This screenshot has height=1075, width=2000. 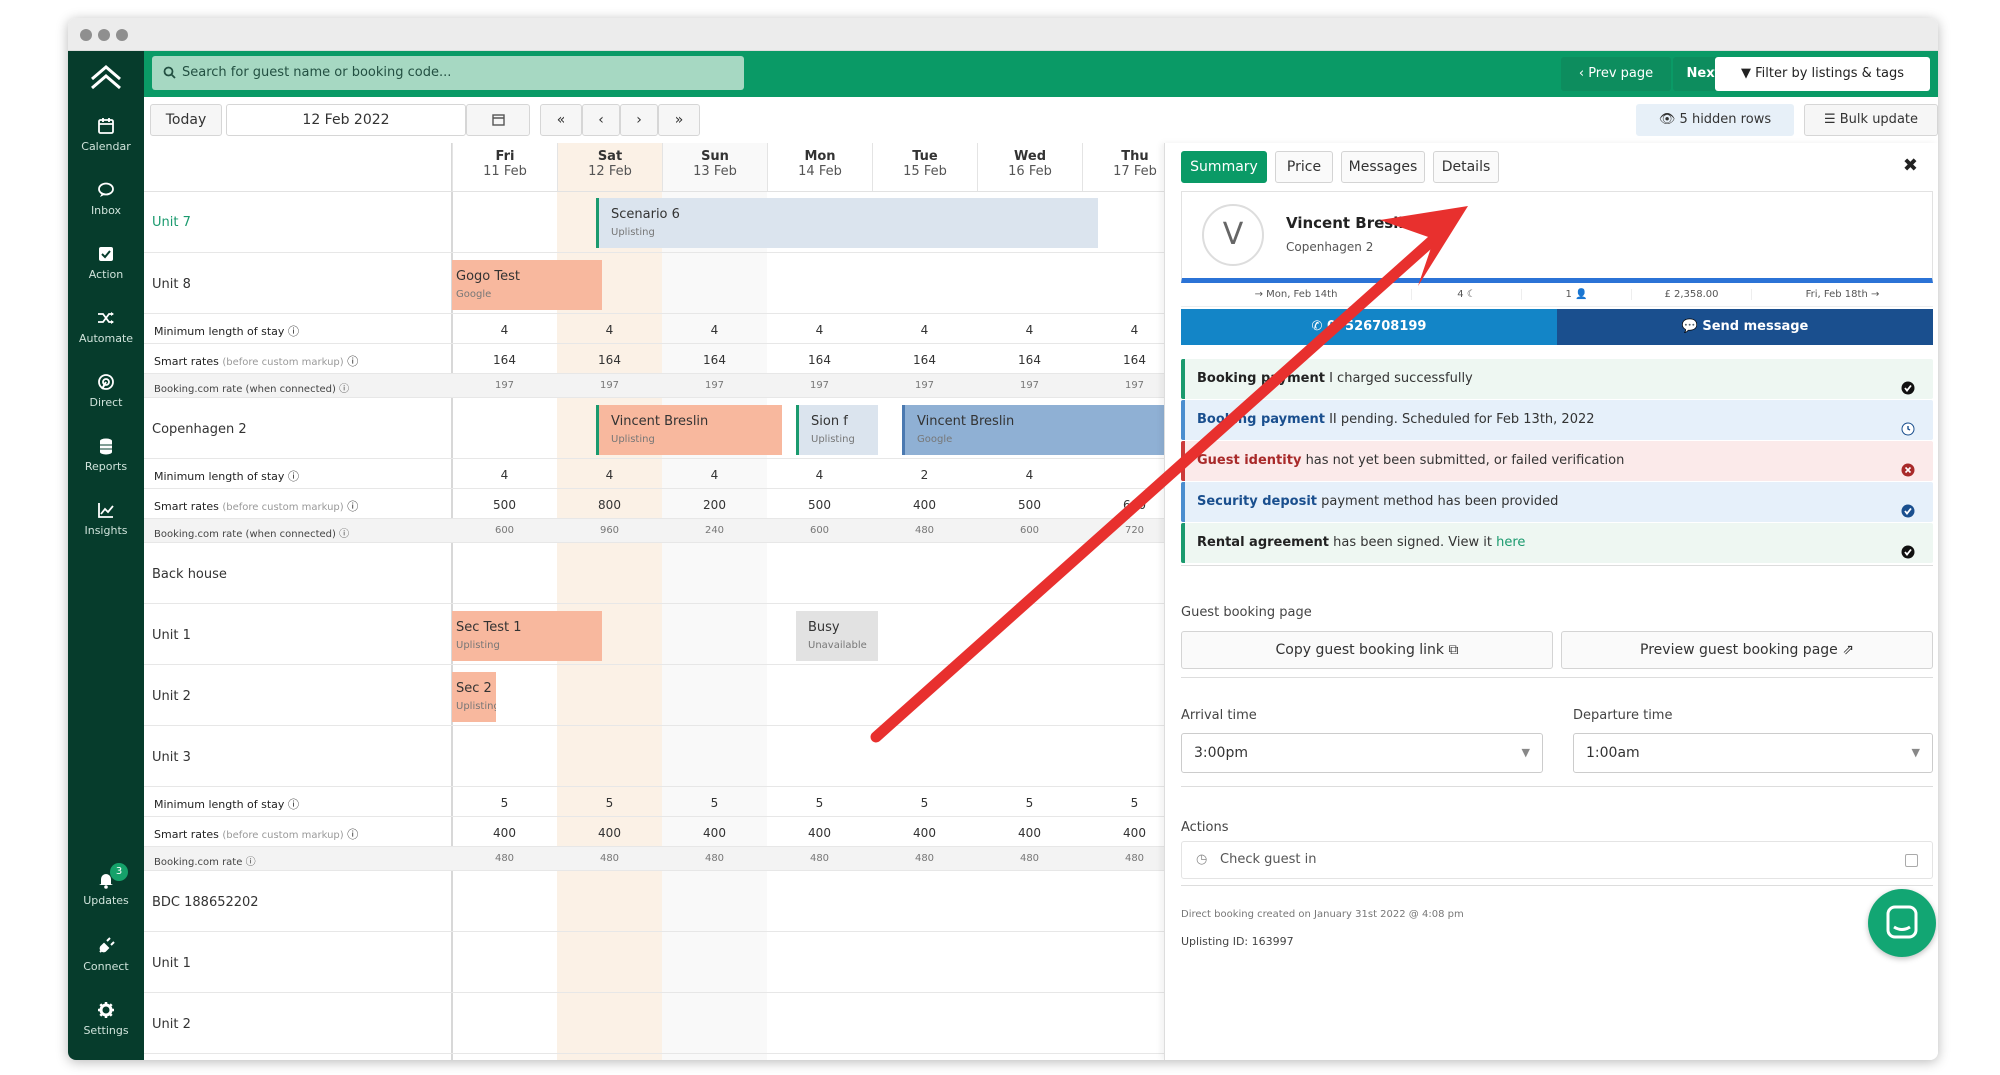 What do you see at coordinates (1616, 74) in the screenshot?
I see `prev-page-button: ‹ Prev page` at bounding box center [1616, 74].